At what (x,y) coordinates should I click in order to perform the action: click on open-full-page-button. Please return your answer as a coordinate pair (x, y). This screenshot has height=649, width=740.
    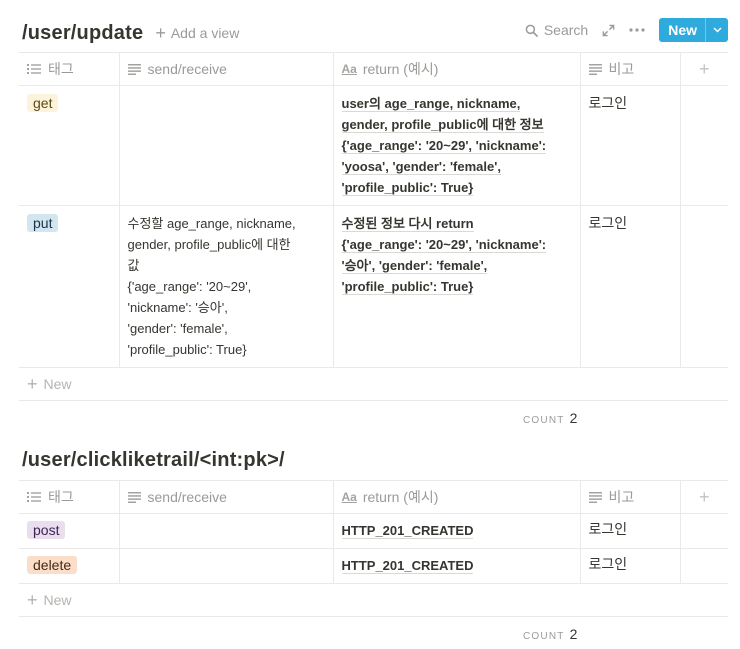
    Looking at the image, I should click on (608, 30).